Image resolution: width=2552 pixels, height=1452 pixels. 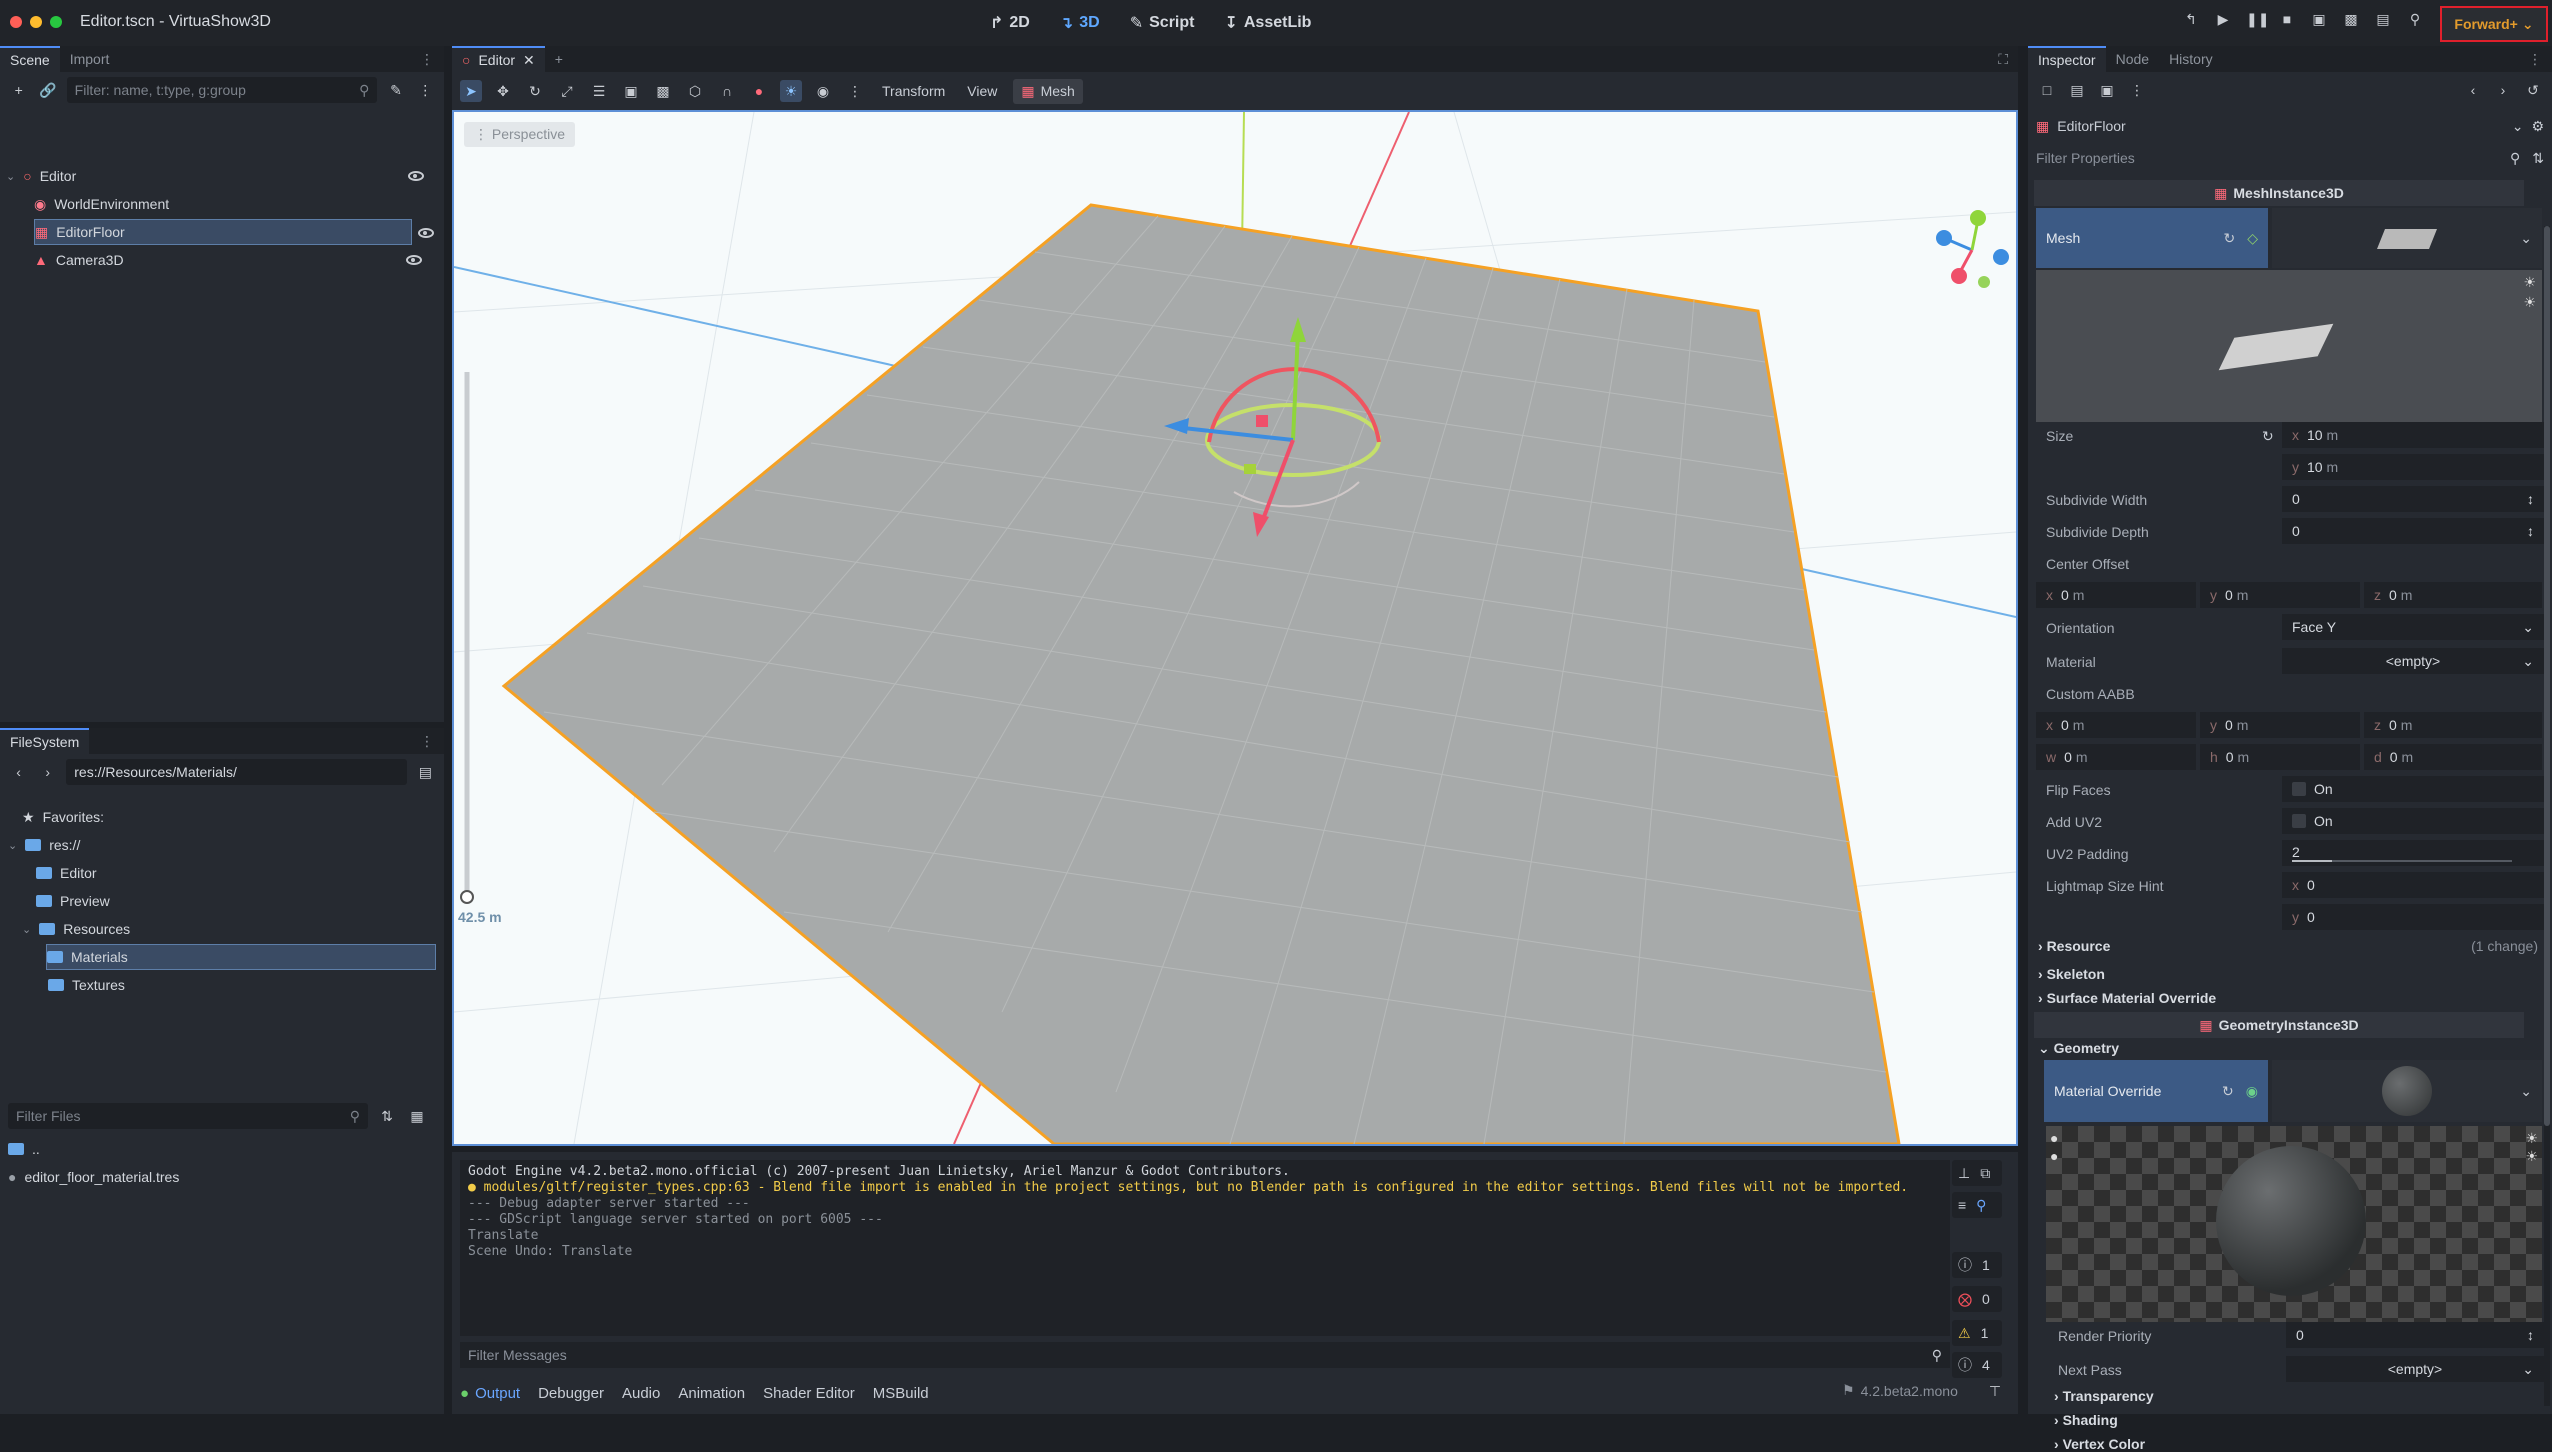 What do you see at coordinates (2077, 90) in the screenshot?
I see `load-resource-button: ▤` at bounding box center [2077, 90].